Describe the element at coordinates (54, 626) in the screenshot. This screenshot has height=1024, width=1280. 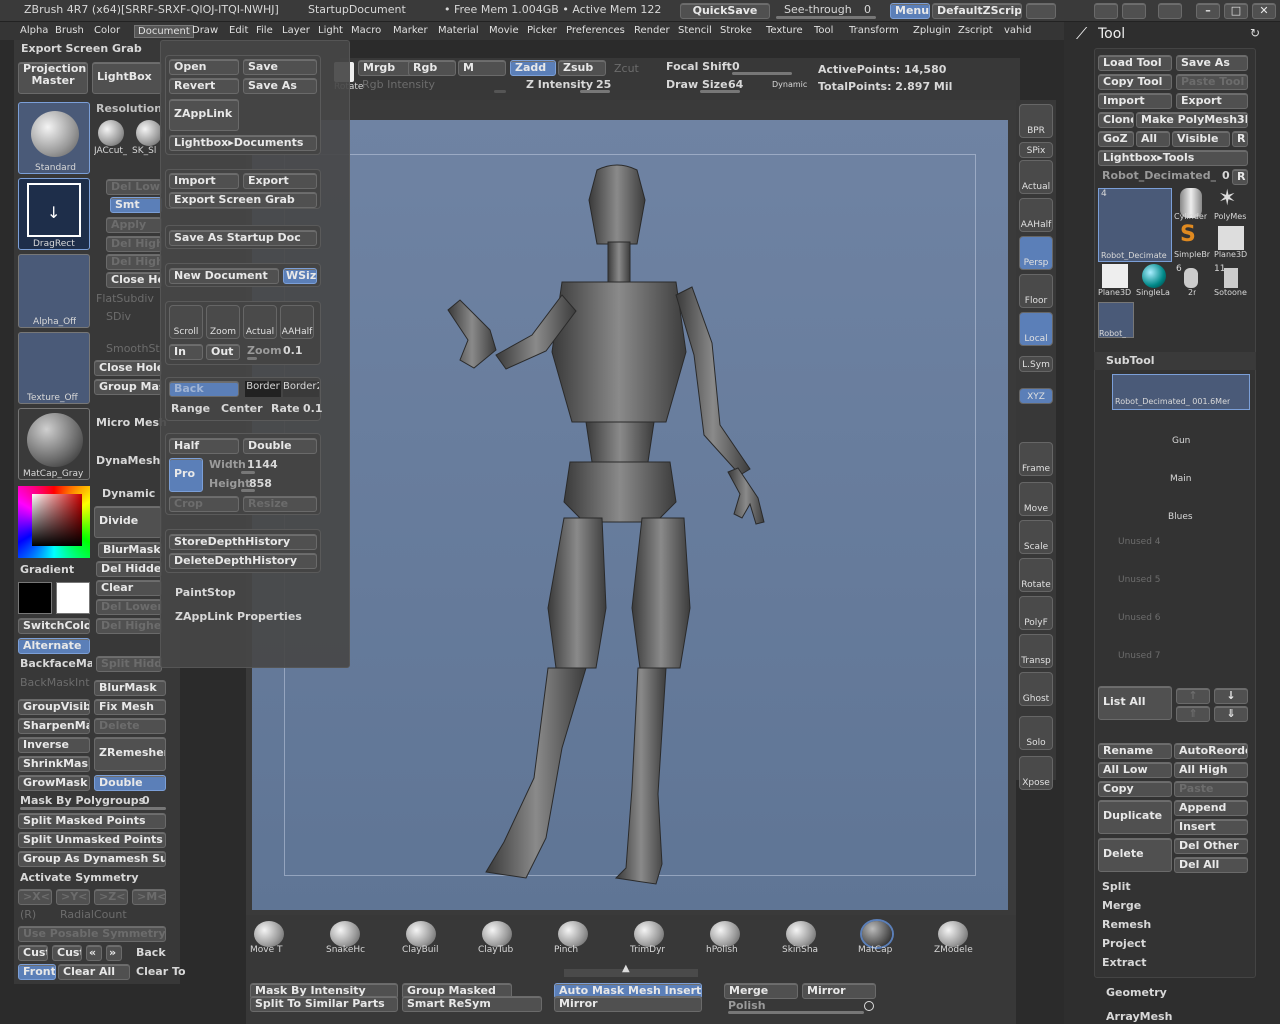
I see `switchcolor-button: SwitchColor` at that location.